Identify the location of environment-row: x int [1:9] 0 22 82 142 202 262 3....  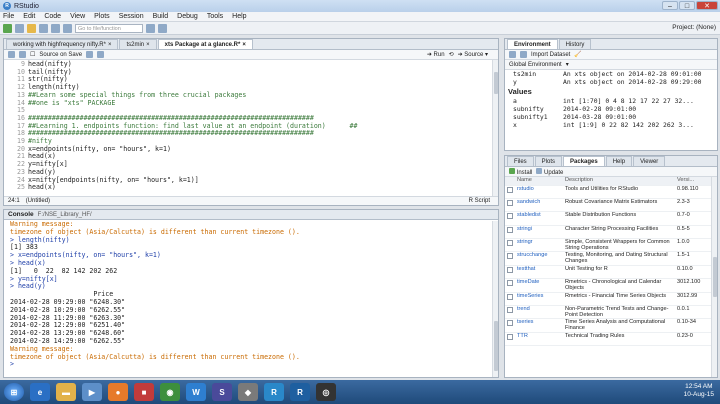
(611, 125).